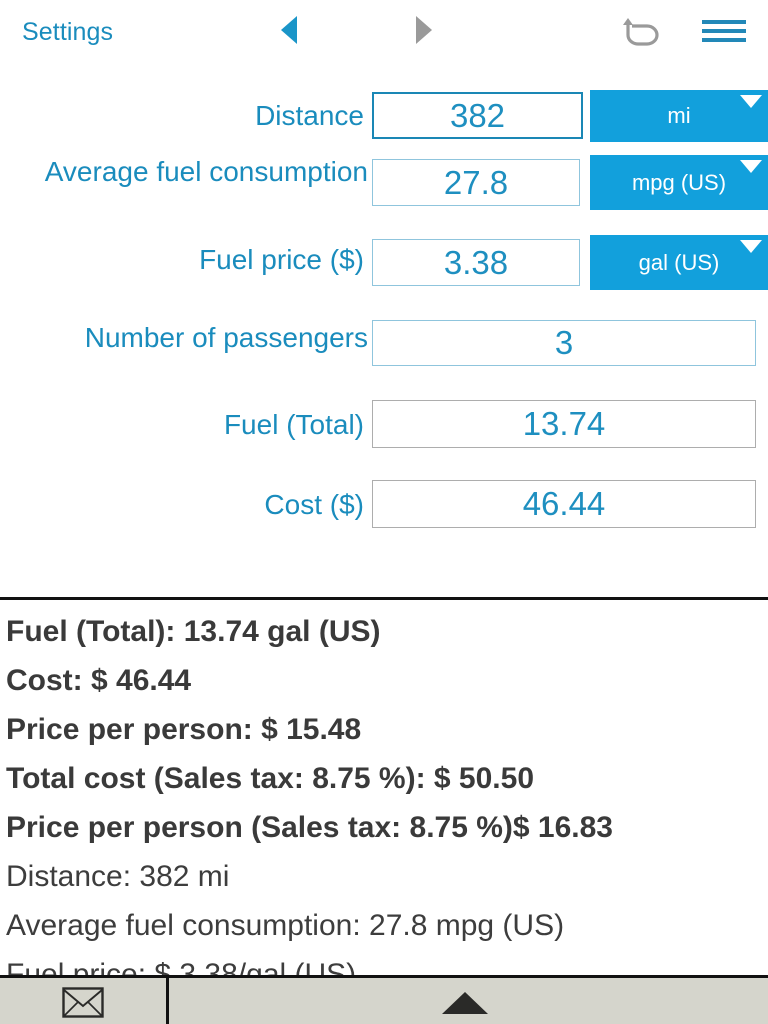  I want to click on unit-select-average-fuel-consumption-label: mpg (US), so click(679, 182).